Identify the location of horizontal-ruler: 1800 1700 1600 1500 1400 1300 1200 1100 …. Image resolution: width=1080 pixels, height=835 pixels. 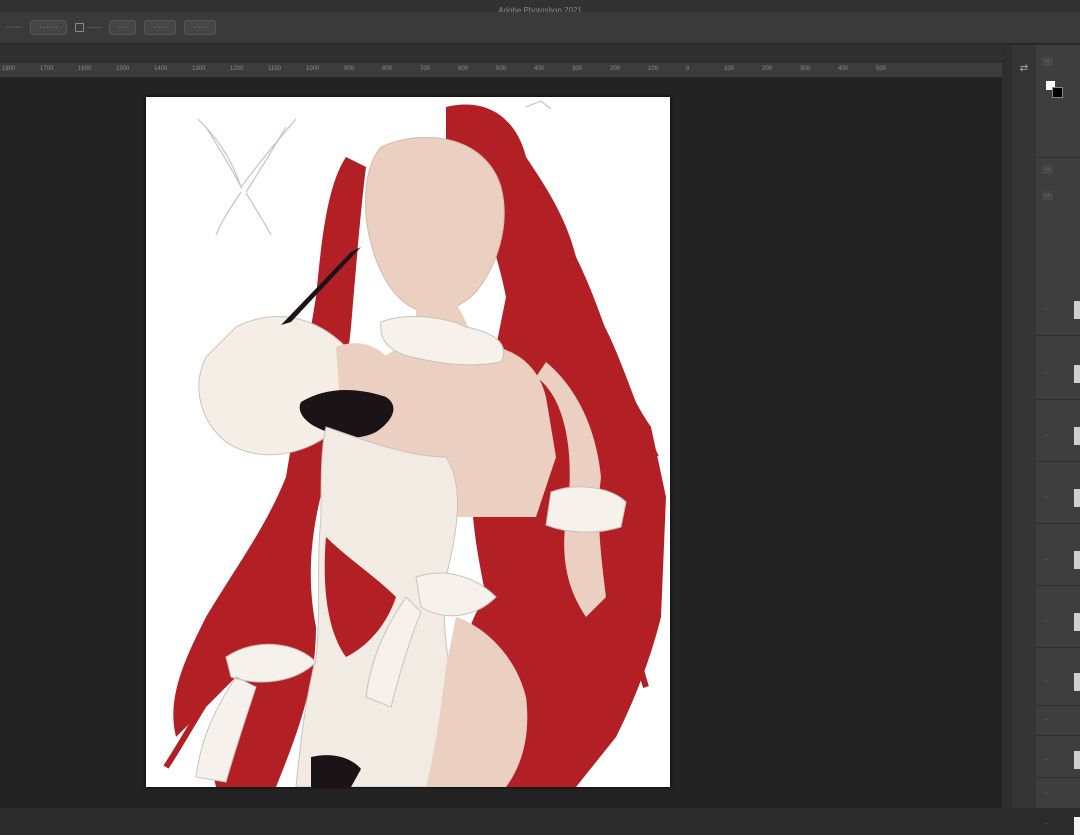
(501, 70).